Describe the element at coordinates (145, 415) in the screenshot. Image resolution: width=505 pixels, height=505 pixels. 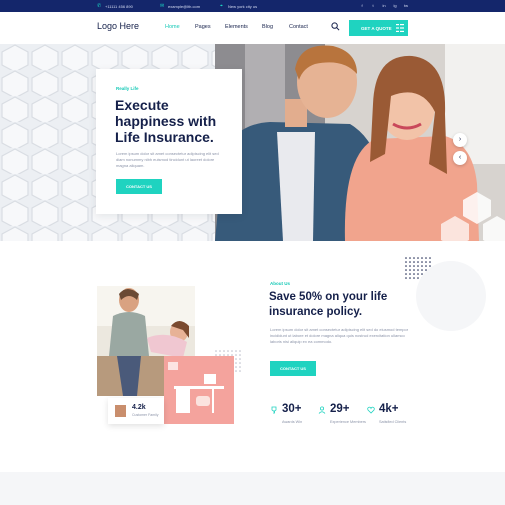
I see `customer-stat-label: Customer Family` at that location.